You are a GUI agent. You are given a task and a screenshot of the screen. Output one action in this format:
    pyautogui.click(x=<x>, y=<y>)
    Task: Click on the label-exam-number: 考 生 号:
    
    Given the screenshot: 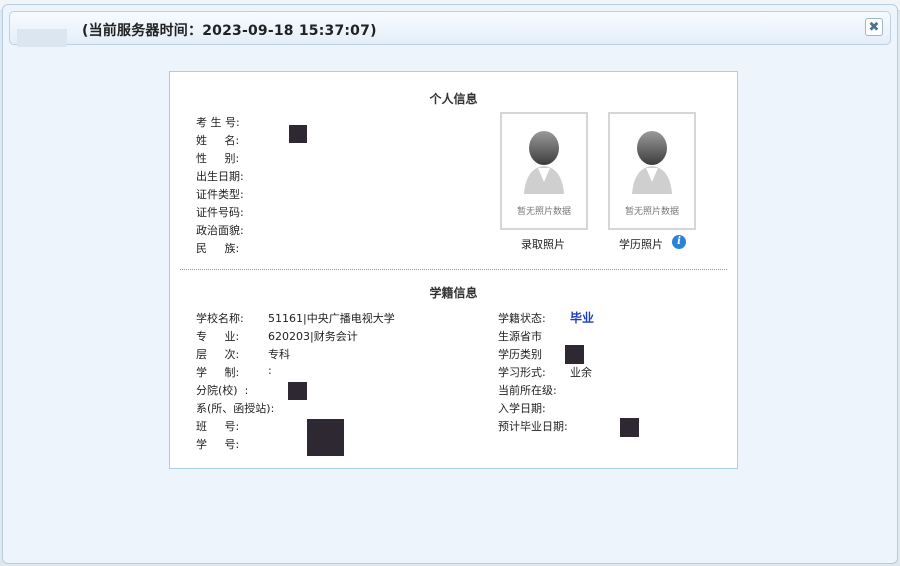 What is the action you would take?
    pyautogui.click(x=218, y=122)
    